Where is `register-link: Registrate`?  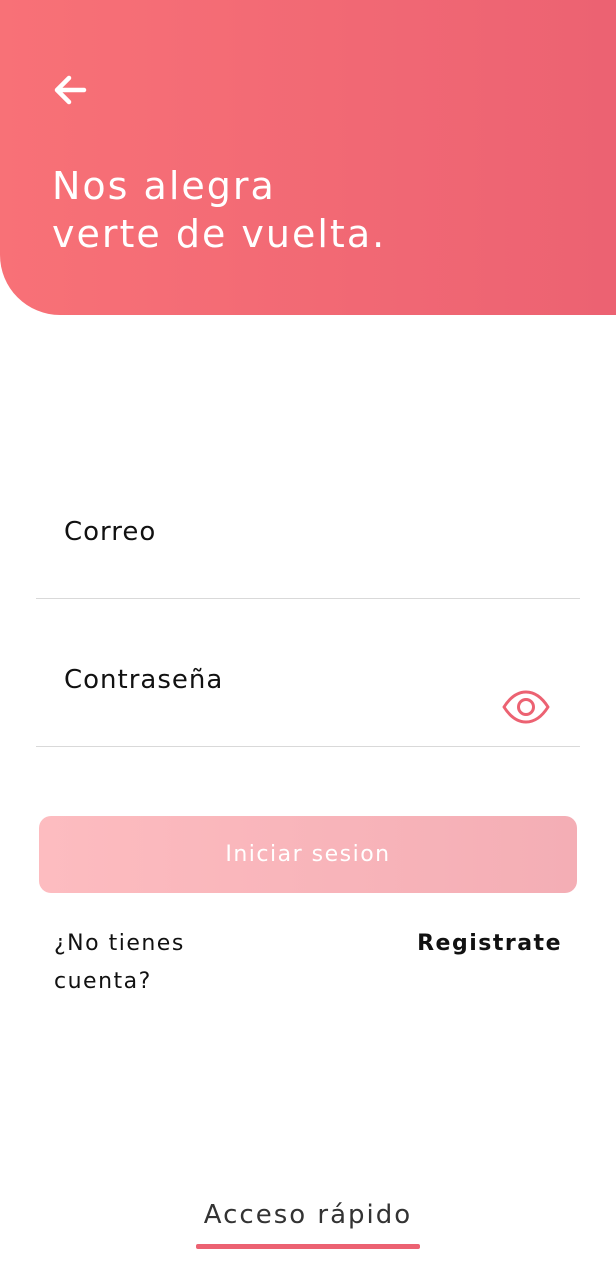 register-link: Registrate is located at coordinates (489, 944).